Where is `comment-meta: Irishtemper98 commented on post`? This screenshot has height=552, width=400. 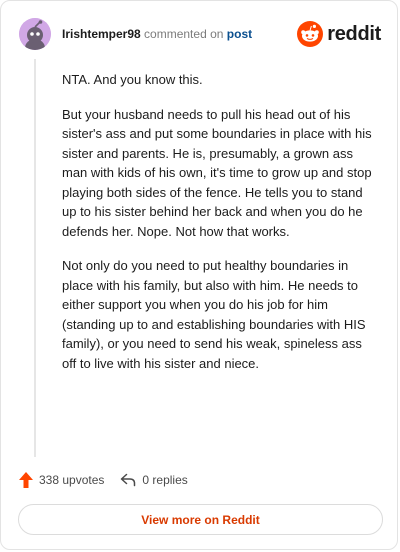
comment-meta: Irishtemper98 commented on post is located at coordinates (157, 34).